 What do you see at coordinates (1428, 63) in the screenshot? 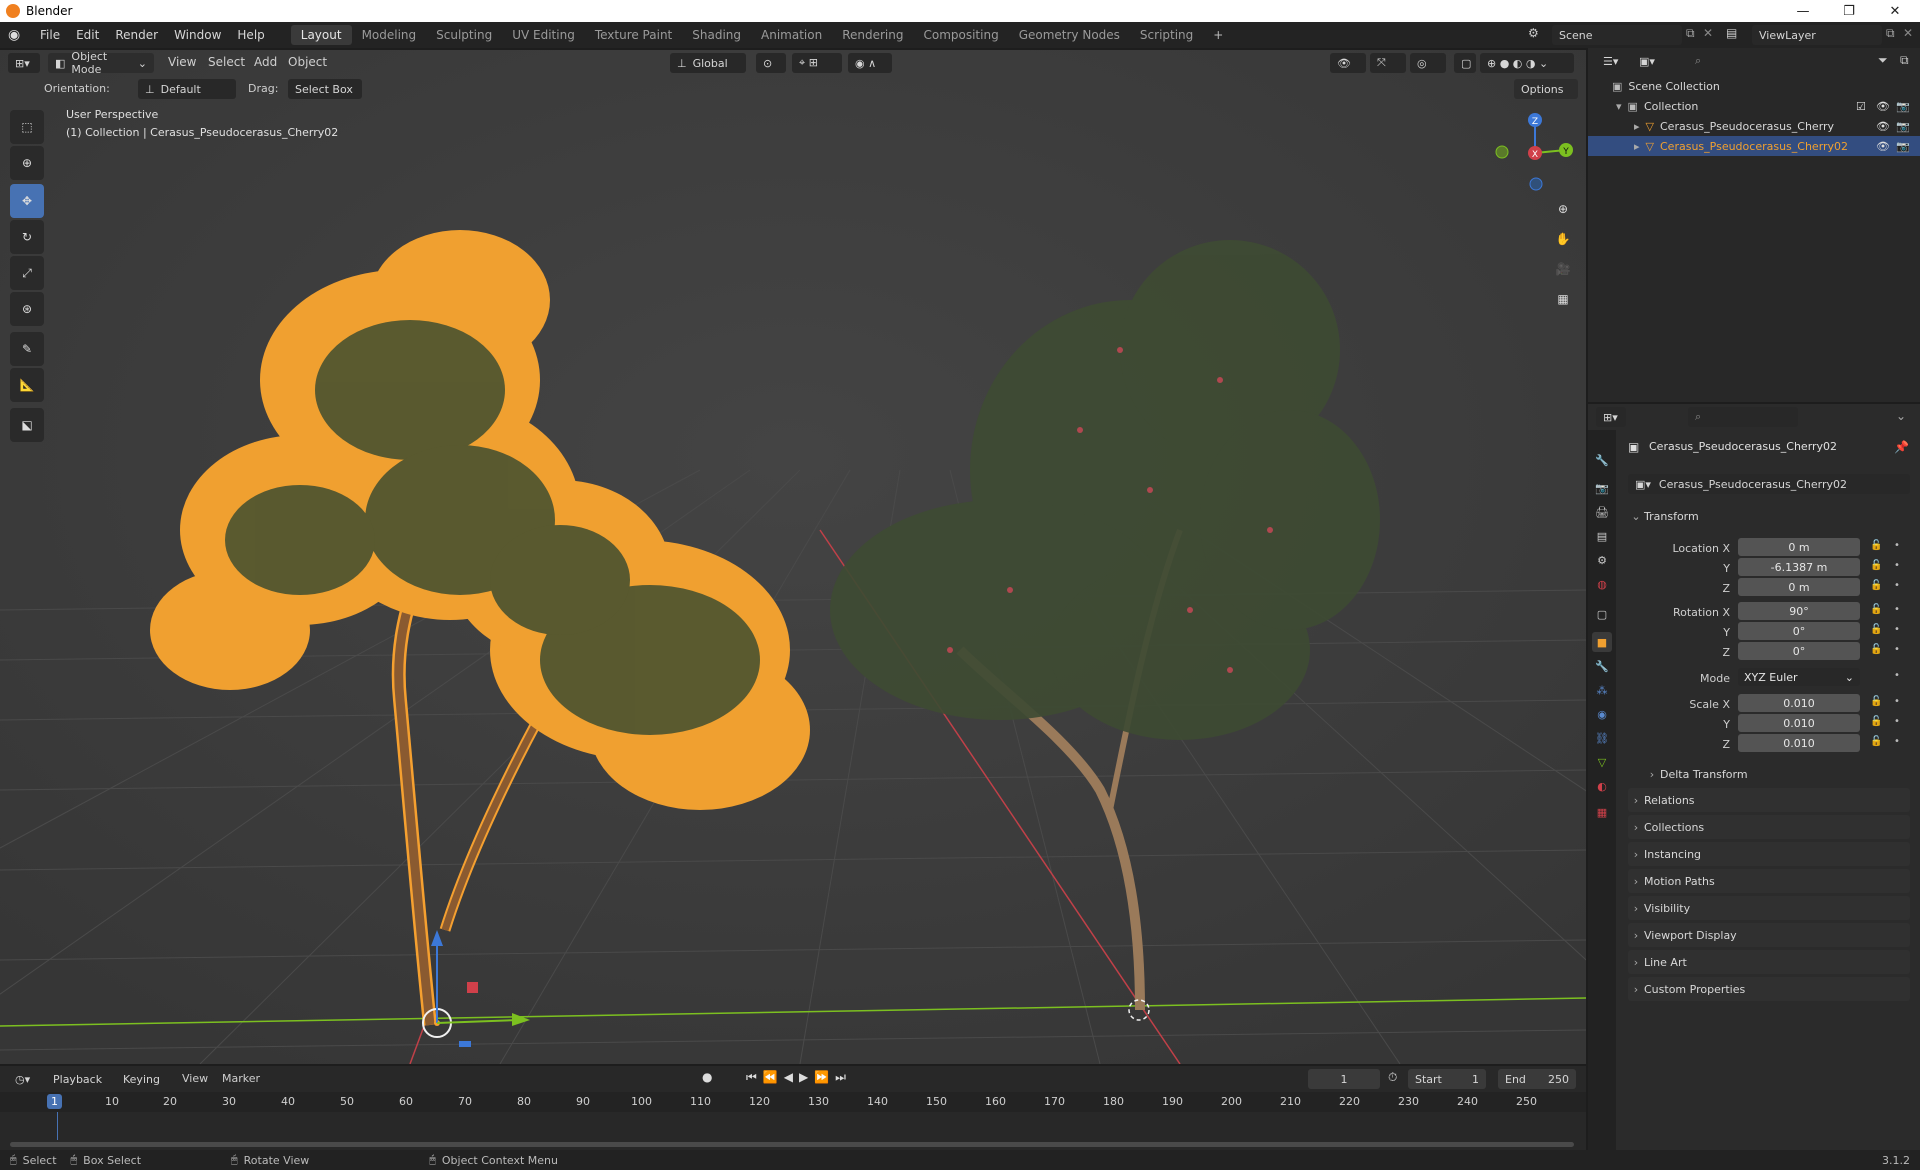
I see `overlay-toggle-icon: ◎` at bounding box center [1428, 63].